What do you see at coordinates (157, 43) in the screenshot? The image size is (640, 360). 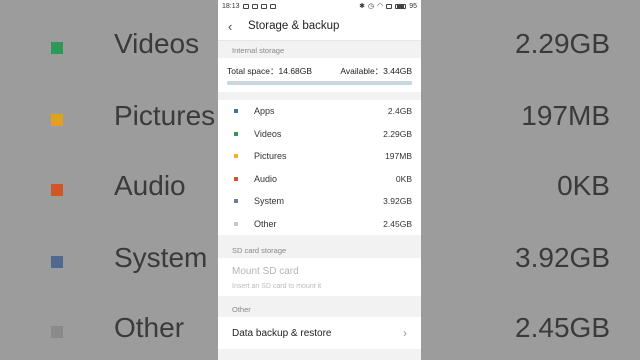 I see `bg-label: Videos` at bounding box center [157, 43].